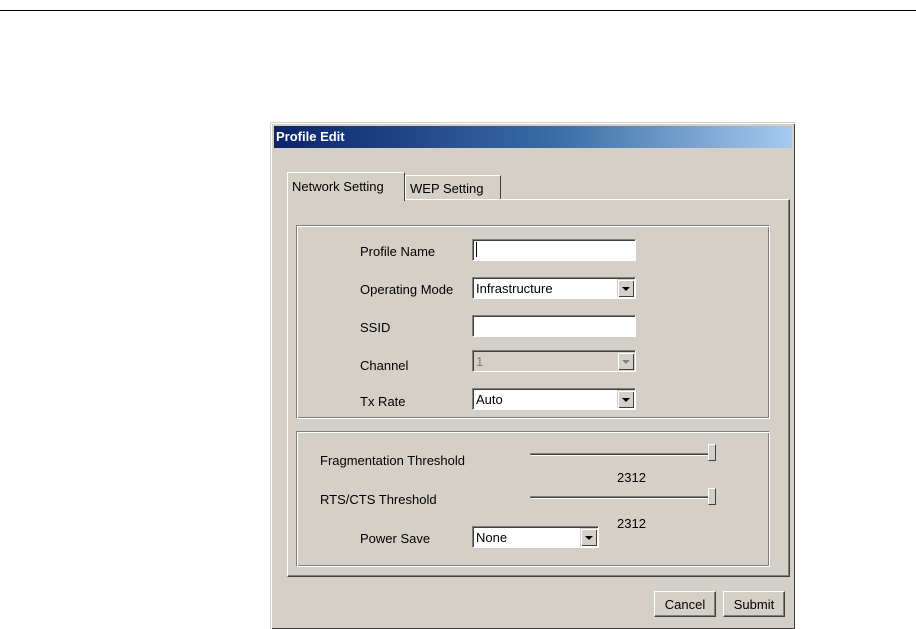 This screenshot has height=629, width=916. What do you see at coordinates (480, 361) in the screenshot?
I see `channel-value: 1` at bounding box center [480, 361].